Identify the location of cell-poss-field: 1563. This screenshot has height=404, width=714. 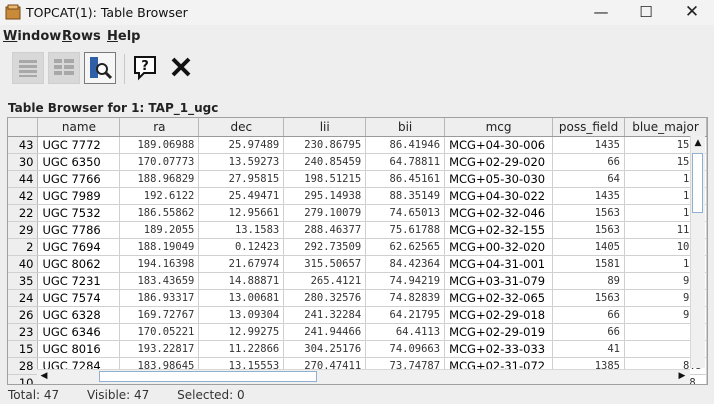
(589, 230).